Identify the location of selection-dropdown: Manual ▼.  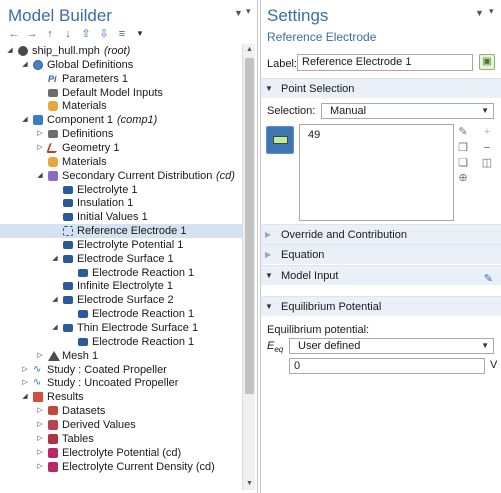
(407, 111).